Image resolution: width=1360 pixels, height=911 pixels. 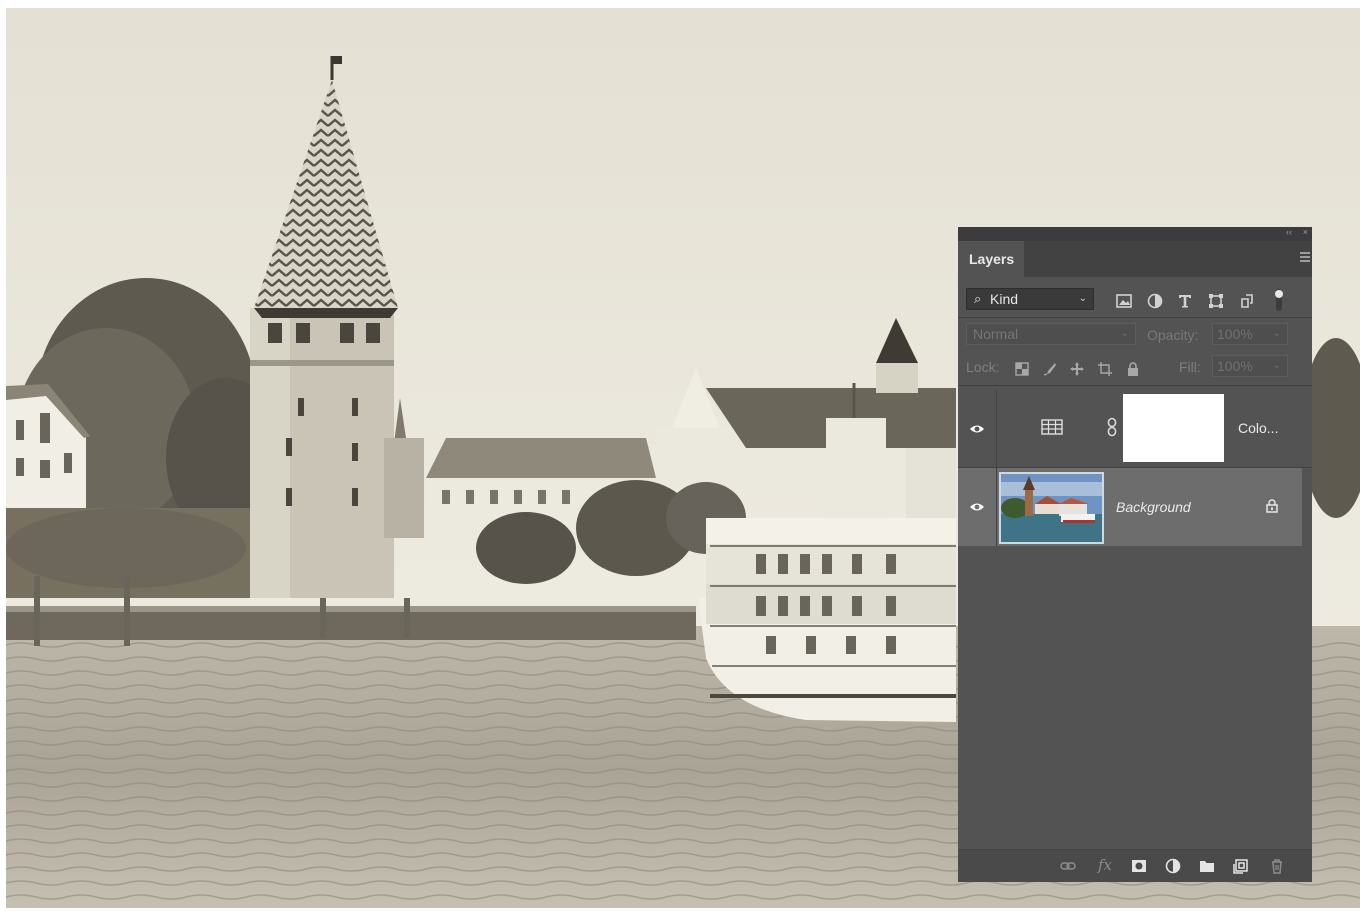 I want to click on lock-all-icon, so click(x=1133, y=369).